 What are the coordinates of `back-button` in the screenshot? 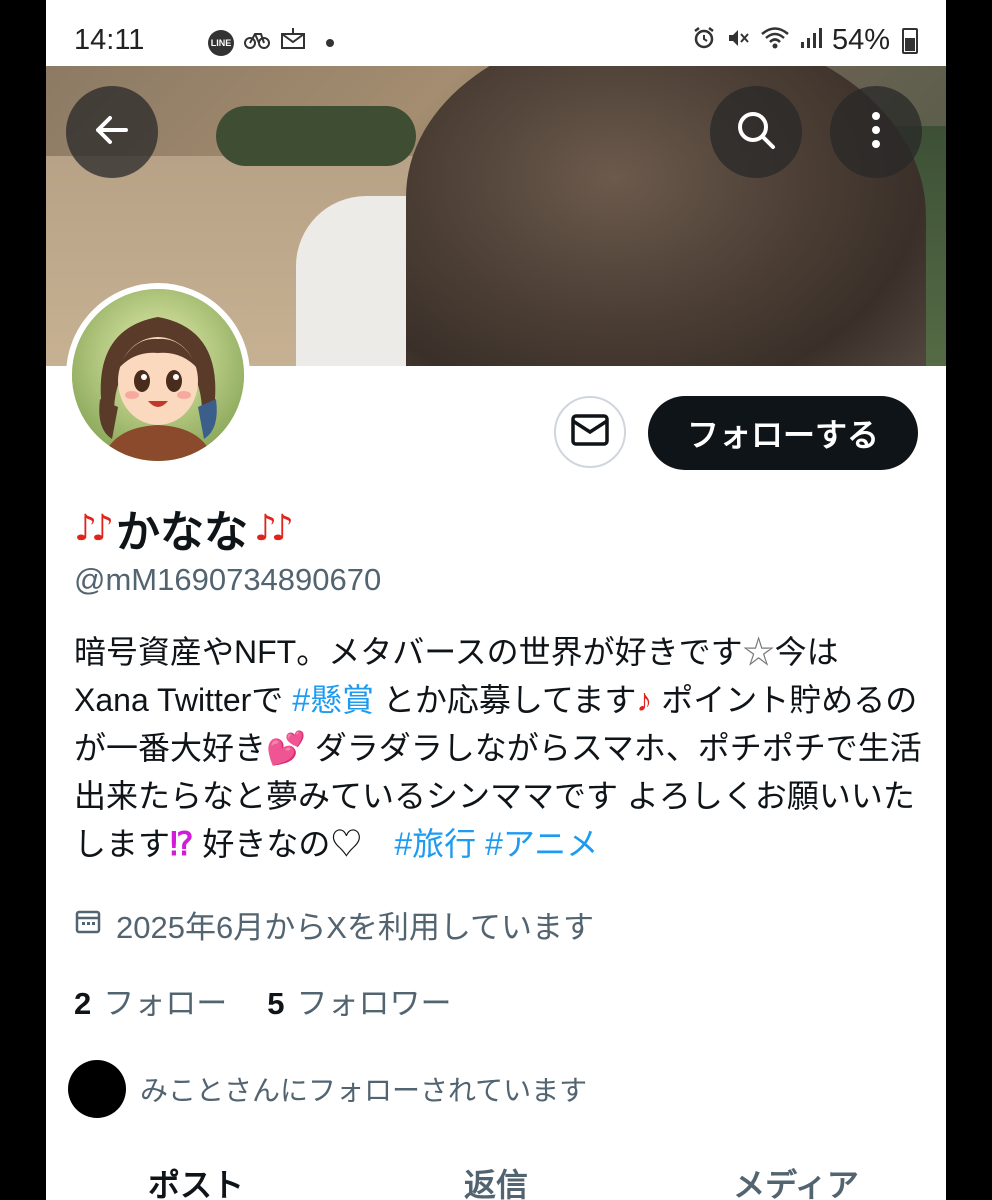 It's located at (112, 132).